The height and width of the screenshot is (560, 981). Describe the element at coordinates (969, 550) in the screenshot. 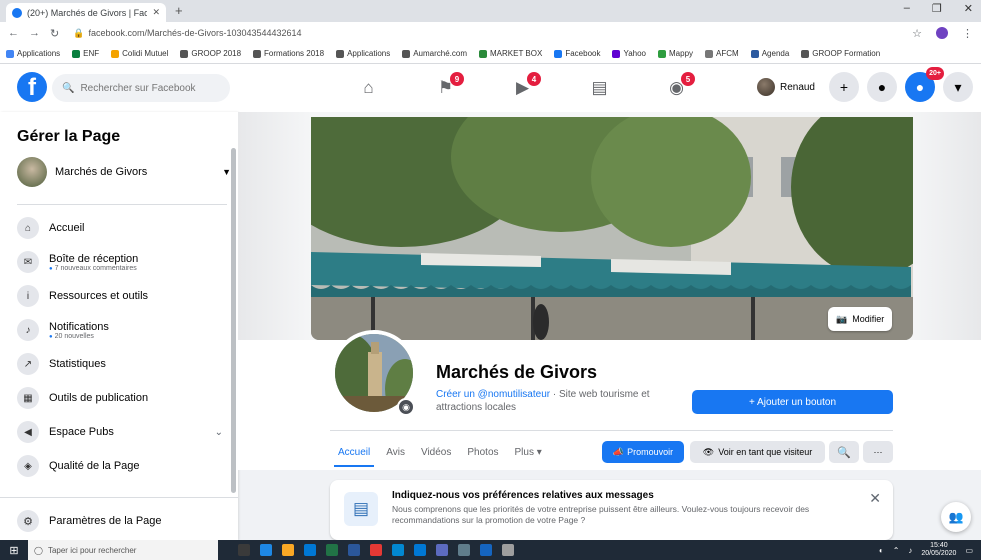

I see `action-center-icon: ▭` at that location.